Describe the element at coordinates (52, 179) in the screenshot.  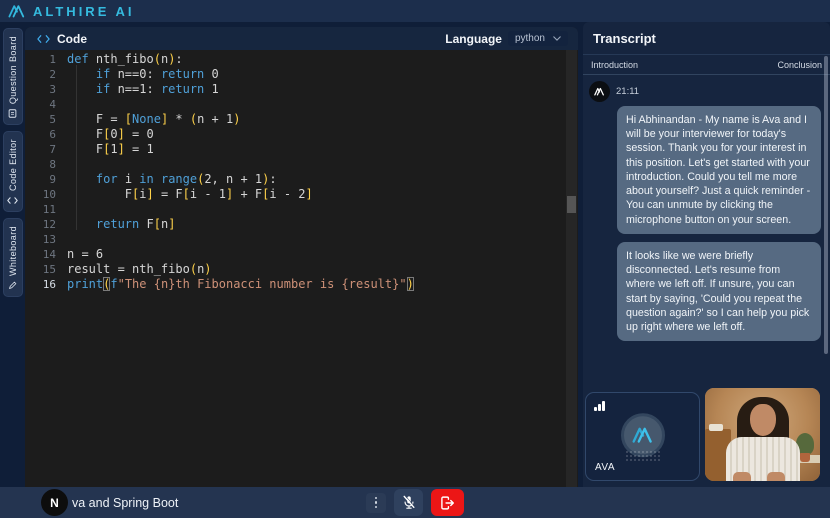
I see `line-number: 9` at that location.